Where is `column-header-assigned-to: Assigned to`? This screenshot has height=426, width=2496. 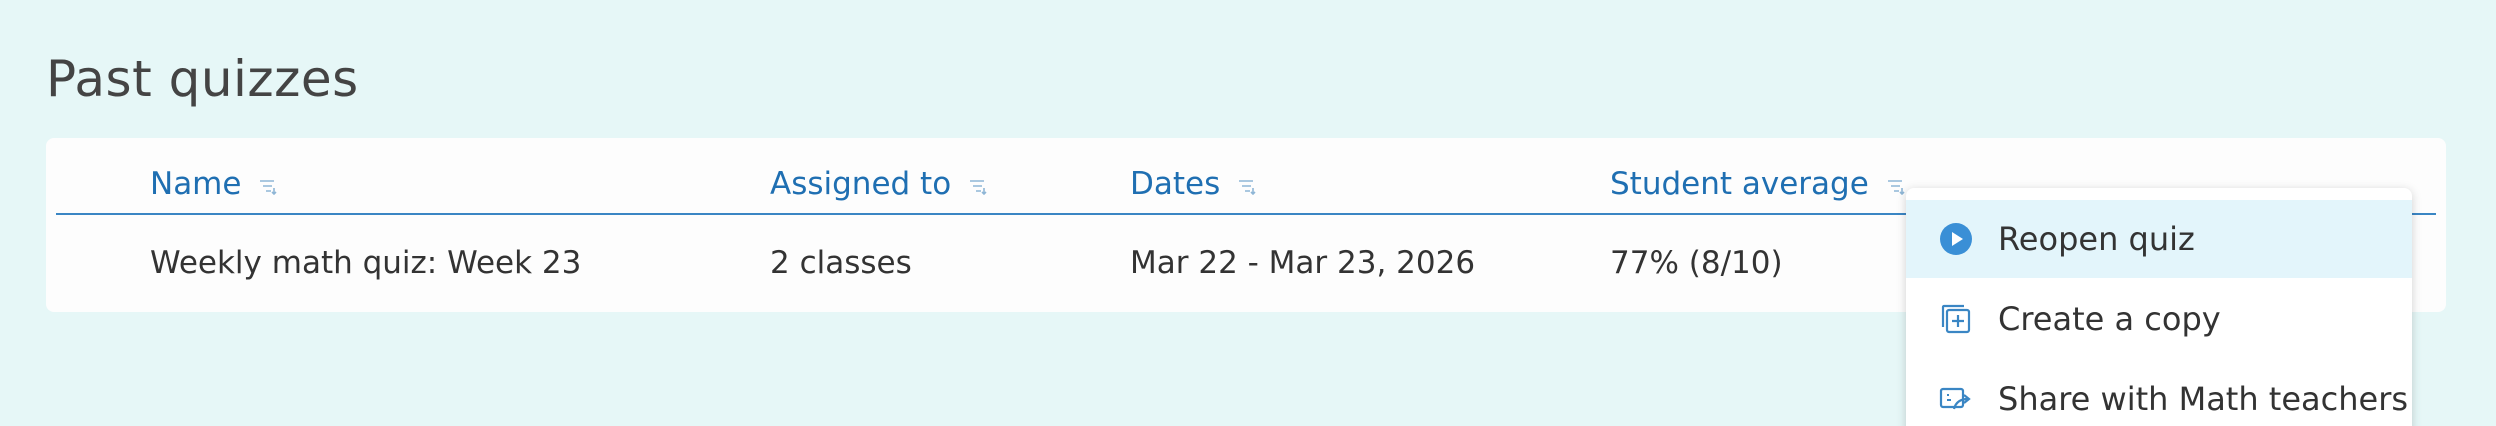 column-header-assigned-to: Assigned to is located at coordinates (878, 184).